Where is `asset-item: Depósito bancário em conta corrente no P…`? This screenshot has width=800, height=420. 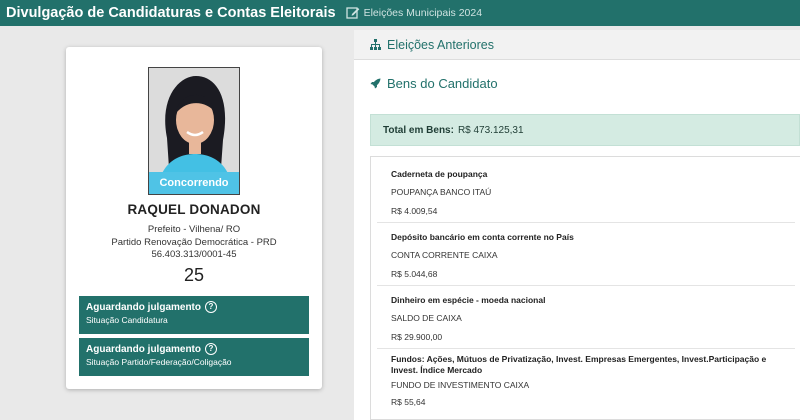 asset-item: Depósito bancário em conta corrente no P… is located at coordinates (586, 255).